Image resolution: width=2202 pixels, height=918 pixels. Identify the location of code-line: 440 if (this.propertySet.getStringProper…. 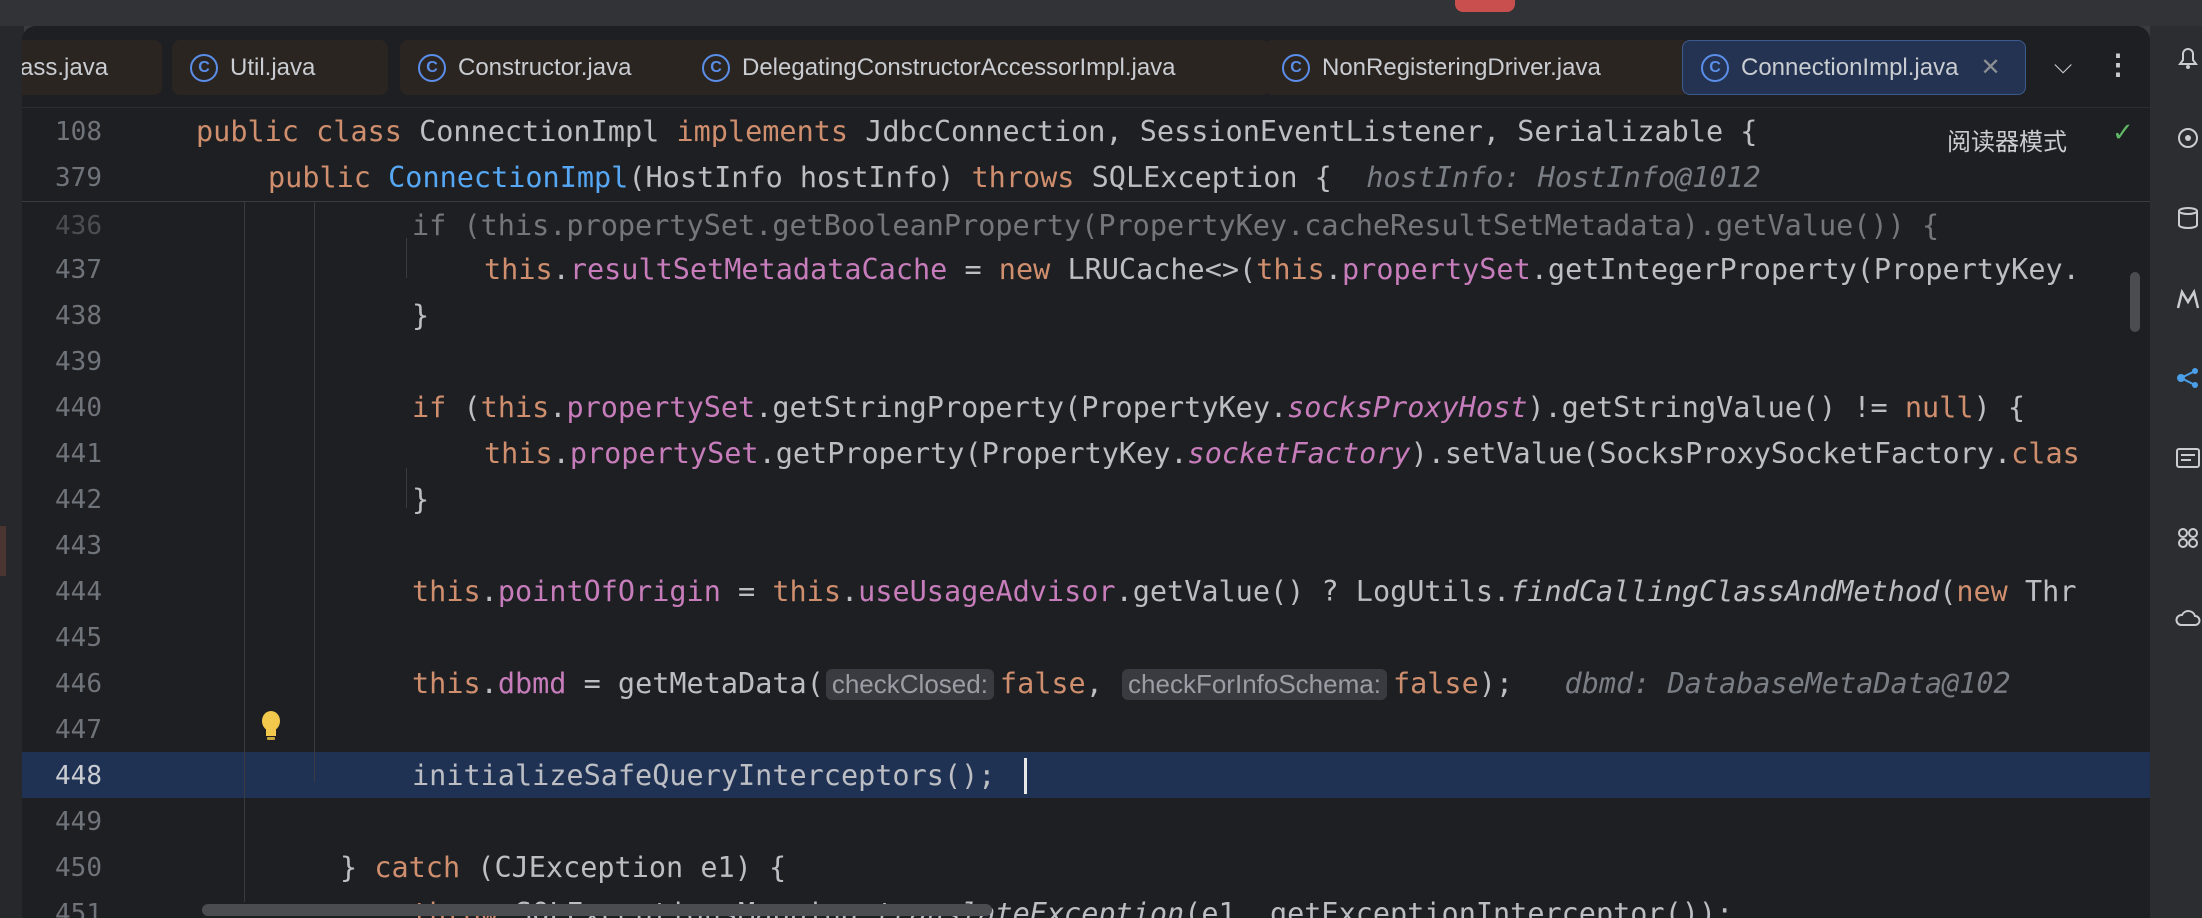
(1040, 407).